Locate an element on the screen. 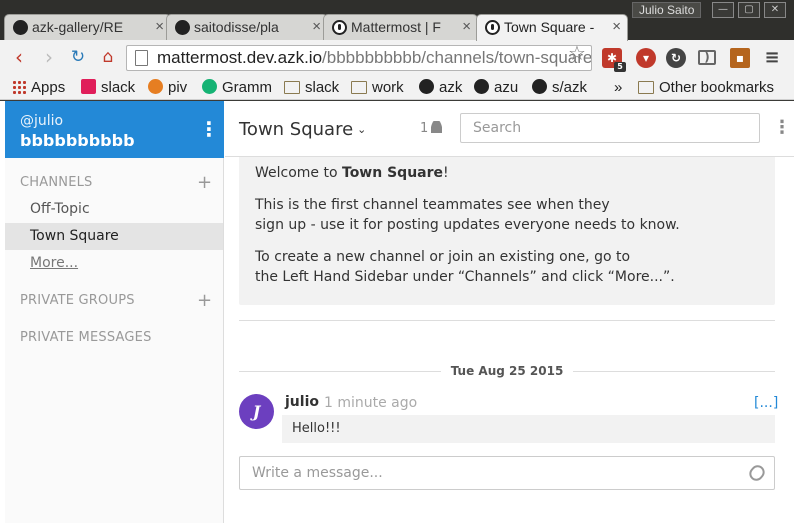 The height and width of the screenshot is (523, 794). channel-name-dropdown: Town Square ⌄ is located at coordinates (302, 129).